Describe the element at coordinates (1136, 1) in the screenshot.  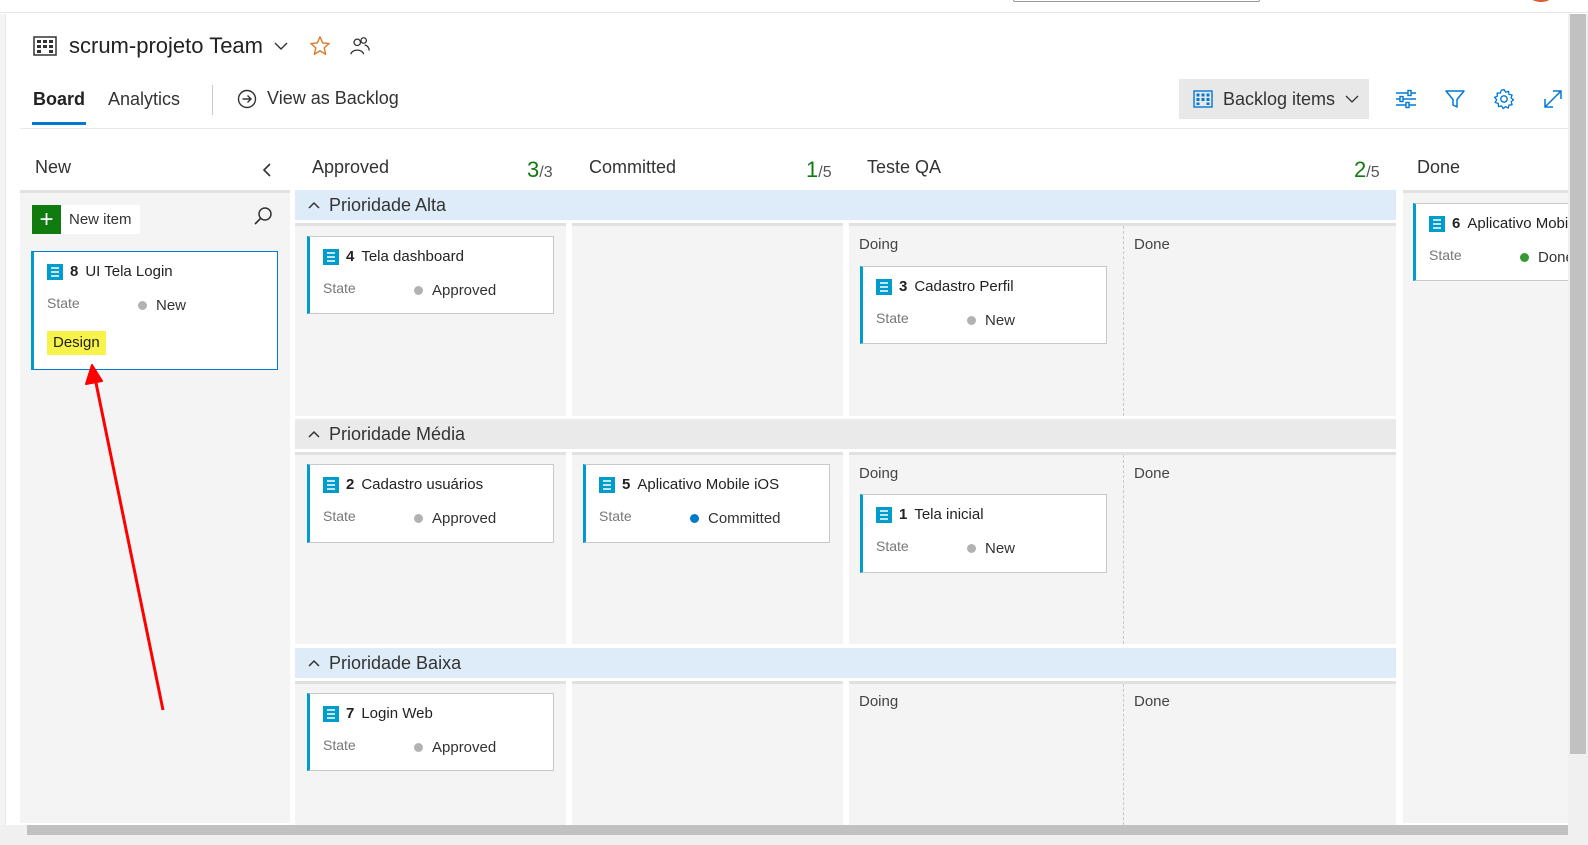
I see `top-input-field` at that location.